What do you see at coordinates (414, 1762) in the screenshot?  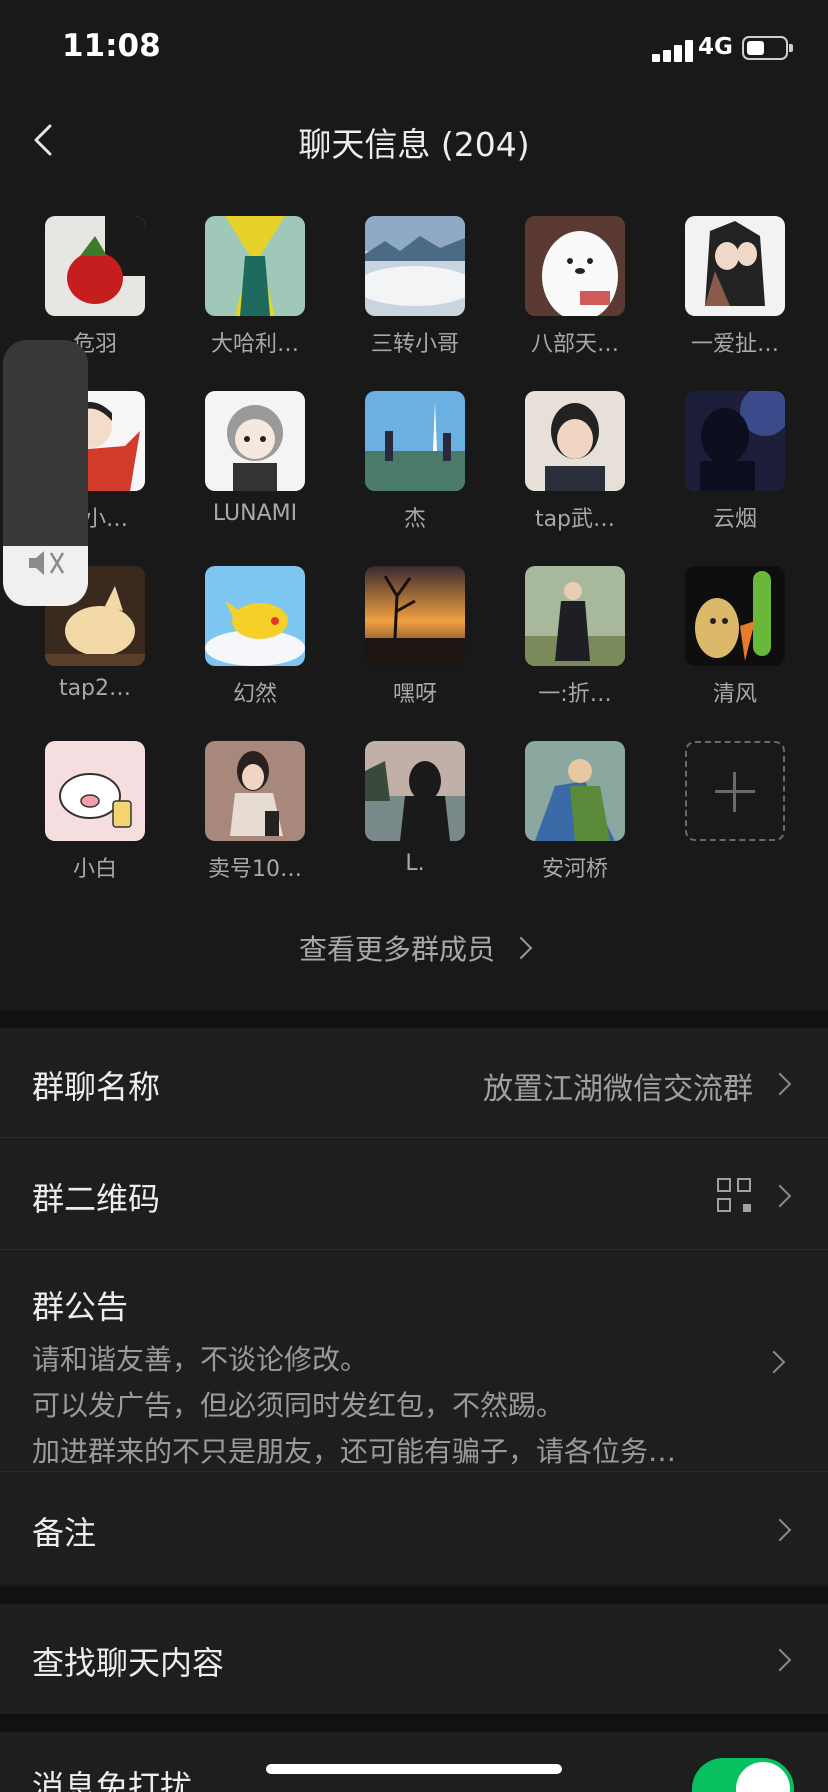 I see `do-not-disturb-row: 消息免打扰` at bounding box center [414, 1762].